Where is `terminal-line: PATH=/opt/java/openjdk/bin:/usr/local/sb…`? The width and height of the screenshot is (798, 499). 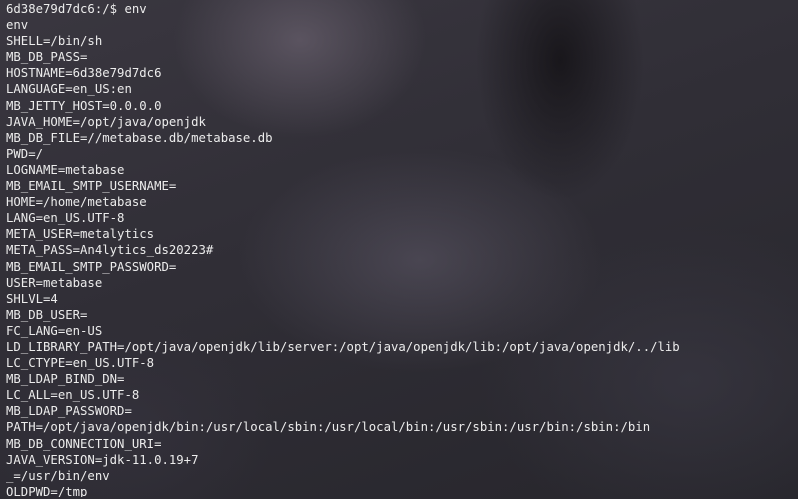 terminal-line: PATH=/opt/java/openjdk/bin:/usr/local/sb… is located at coordinates (328, 427).